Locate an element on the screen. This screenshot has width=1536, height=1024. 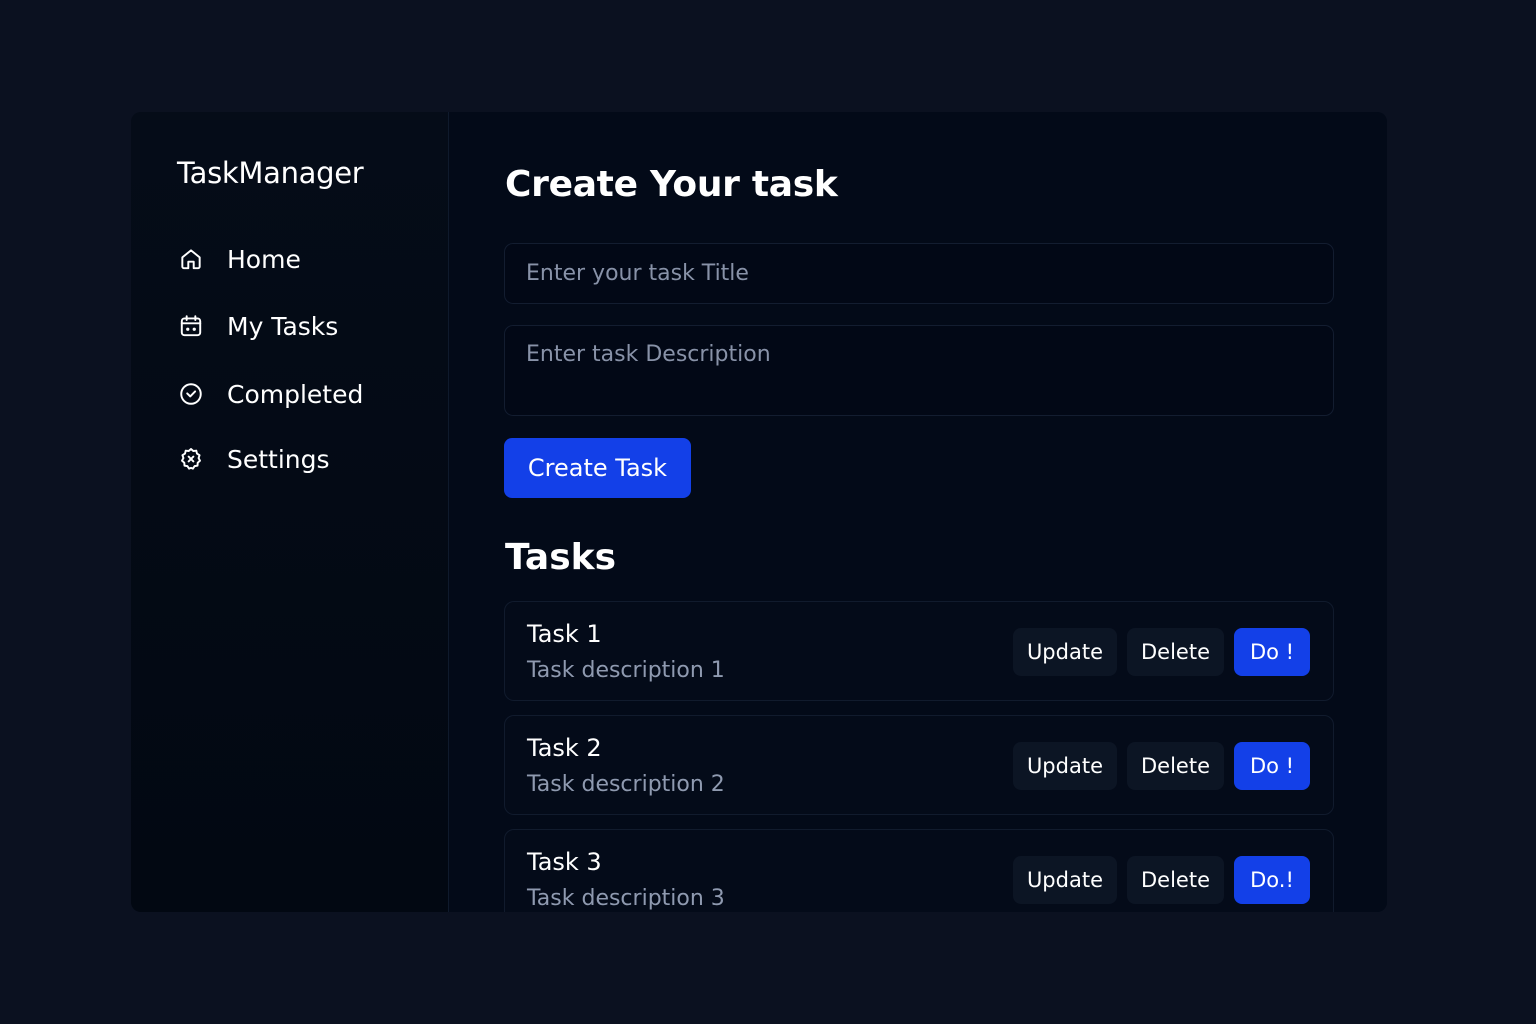
page-title: Create Your task is located at coordinates (671, 184).